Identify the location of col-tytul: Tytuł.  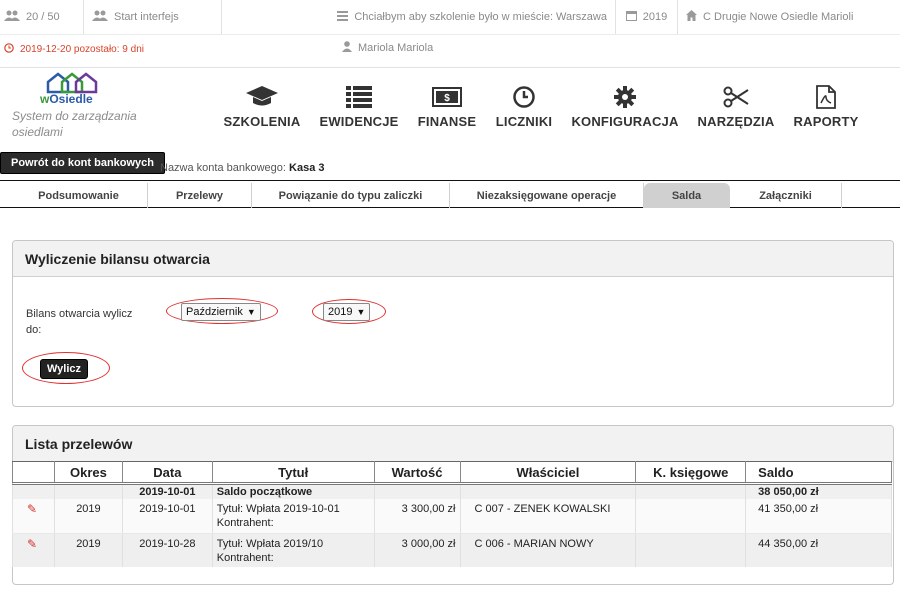
(293, 472).